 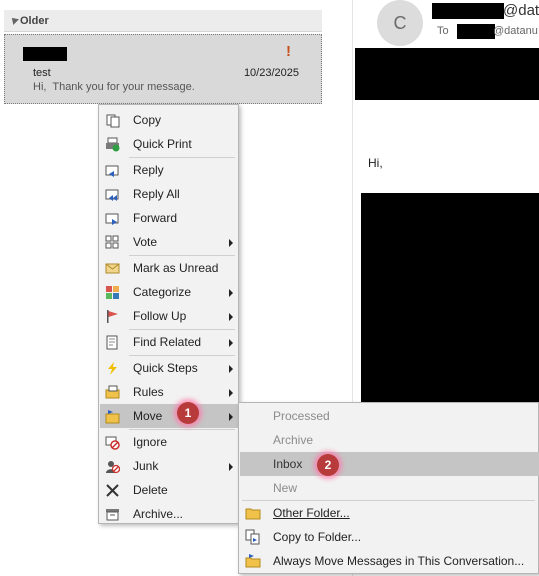 I want to click on high-importance-icon: !, so click(x=288, y=51).